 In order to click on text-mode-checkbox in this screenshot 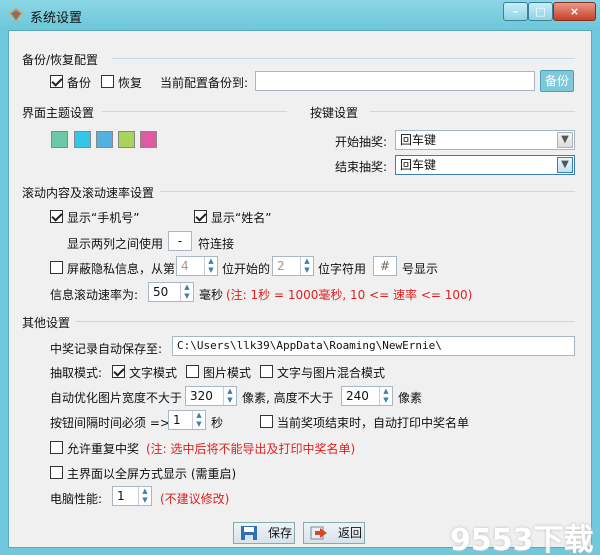, I will do `click(118, 371)`.